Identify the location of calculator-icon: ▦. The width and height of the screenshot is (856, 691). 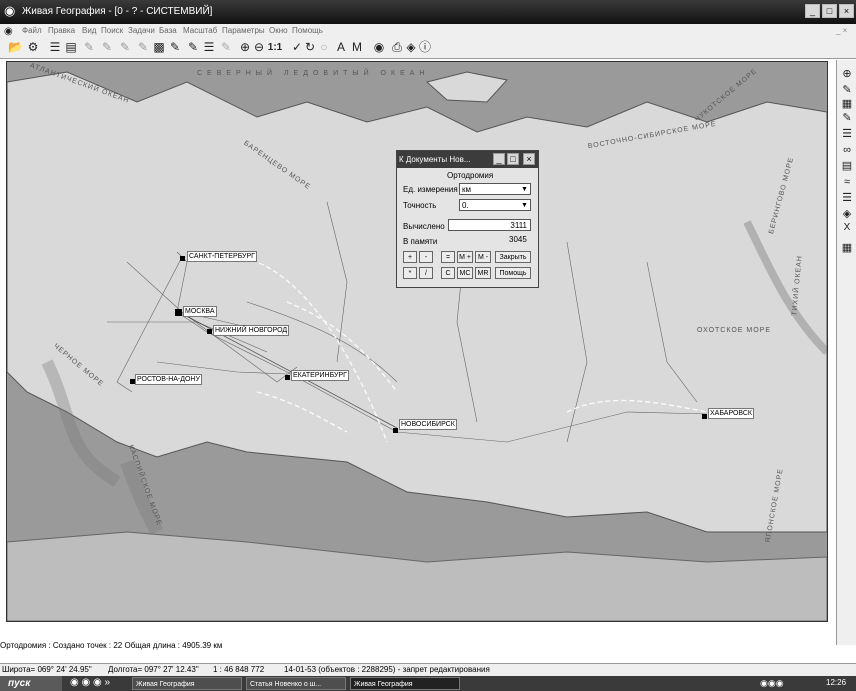
(847, 248).